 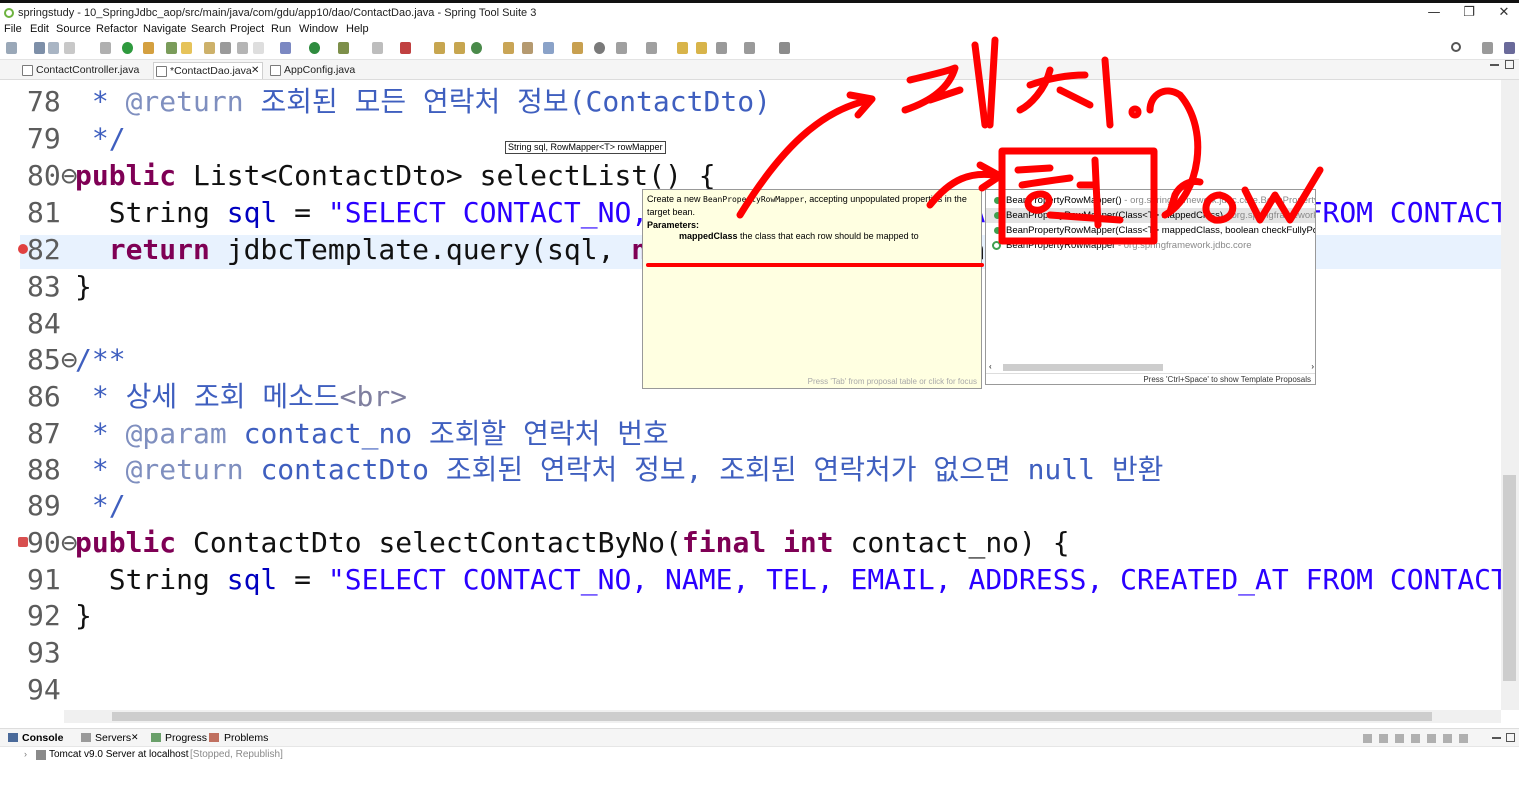 What do you see at coordinates (186, 738) in the screenshot?
I see `tab-progress: Progress` at bounding box center [186, 738].